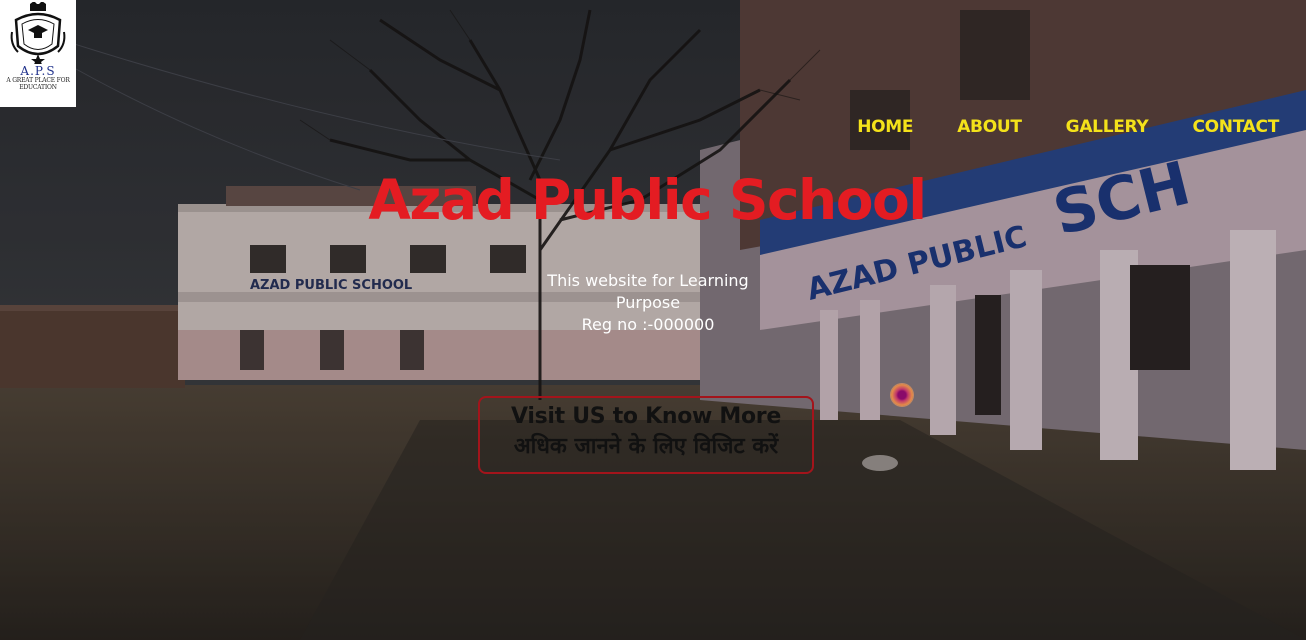  What do you see at coordinates (38, 87) in the screenshot?
I see `logo-tagline-line2: EDUCATION` at bounding box center [38, 87].